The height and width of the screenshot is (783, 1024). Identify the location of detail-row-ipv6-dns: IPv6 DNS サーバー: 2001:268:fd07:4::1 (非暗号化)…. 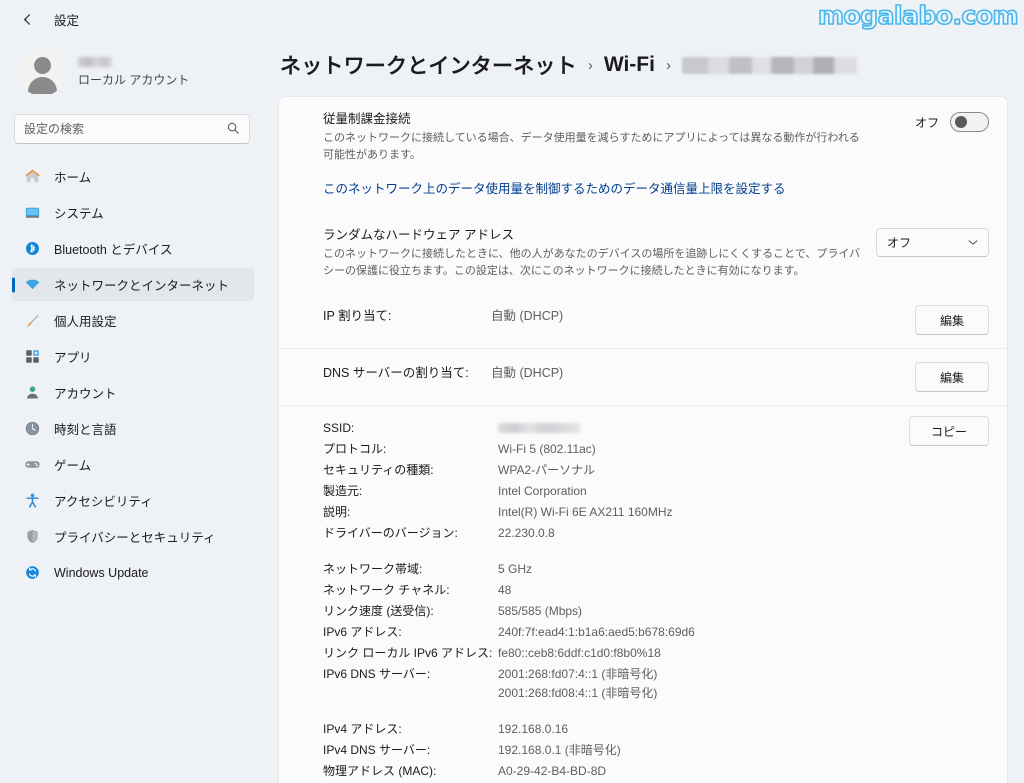
(656, 684).